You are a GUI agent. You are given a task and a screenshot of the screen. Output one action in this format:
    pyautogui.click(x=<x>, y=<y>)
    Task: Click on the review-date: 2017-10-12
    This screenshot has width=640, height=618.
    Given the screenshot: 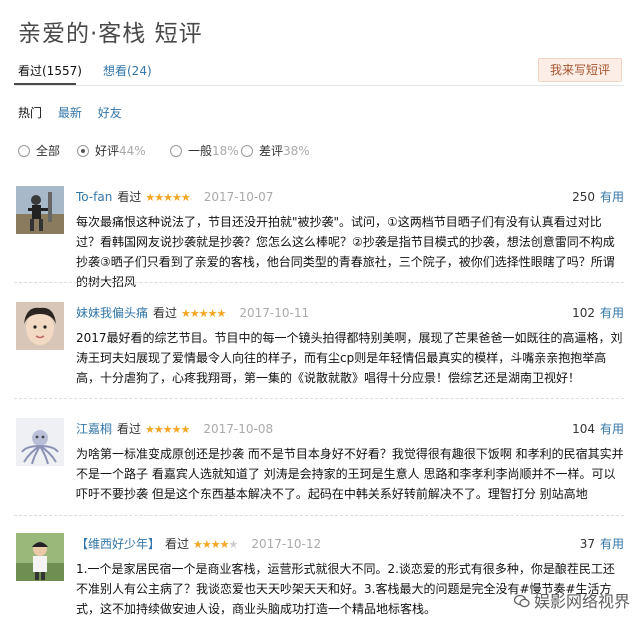 What is the action you would take?
    pyautogui.click(x=286, y=544)
    